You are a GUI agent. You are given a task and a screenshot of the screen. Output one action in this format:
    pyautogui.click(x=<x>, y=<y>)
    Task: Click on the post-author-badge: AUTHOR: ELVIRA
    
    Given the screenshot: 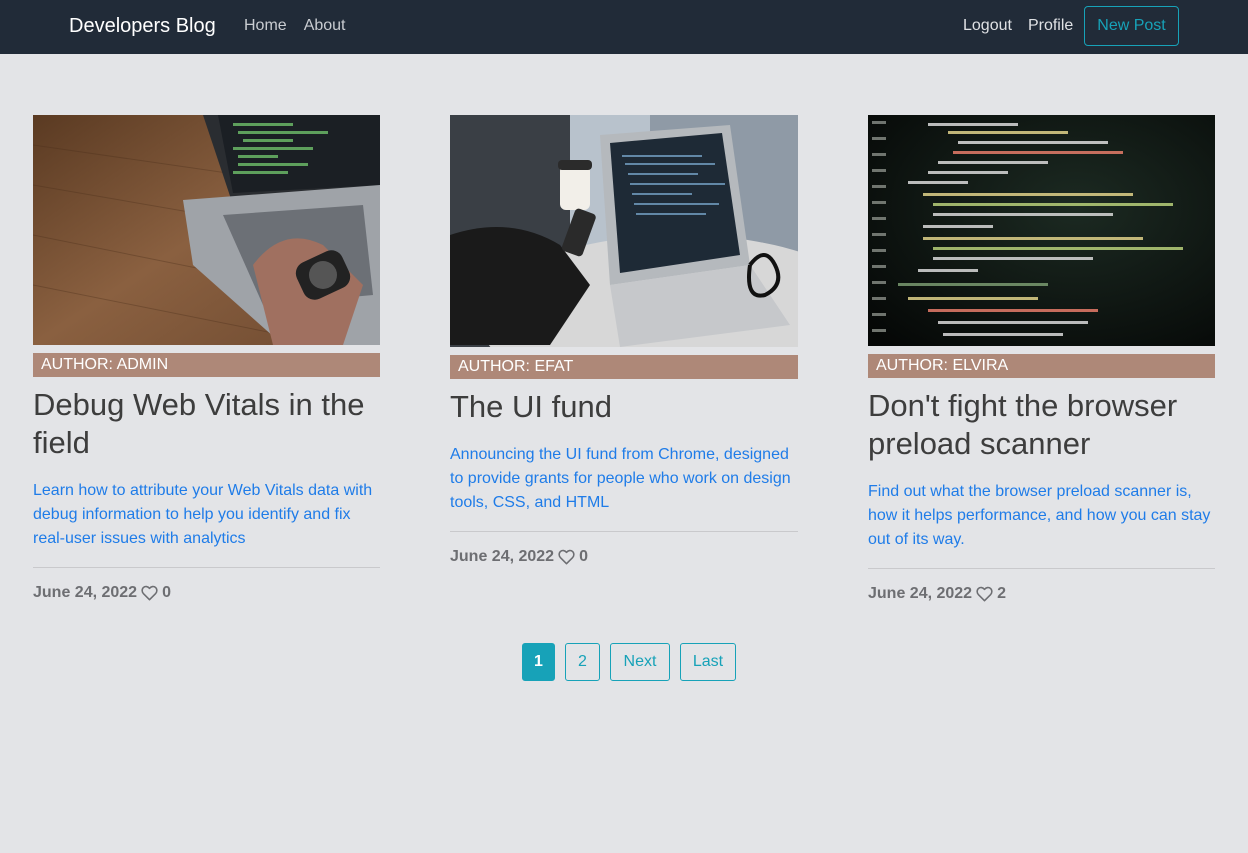 What is the action you would take?
    pyautogui.click(x=1041, y=366)
    